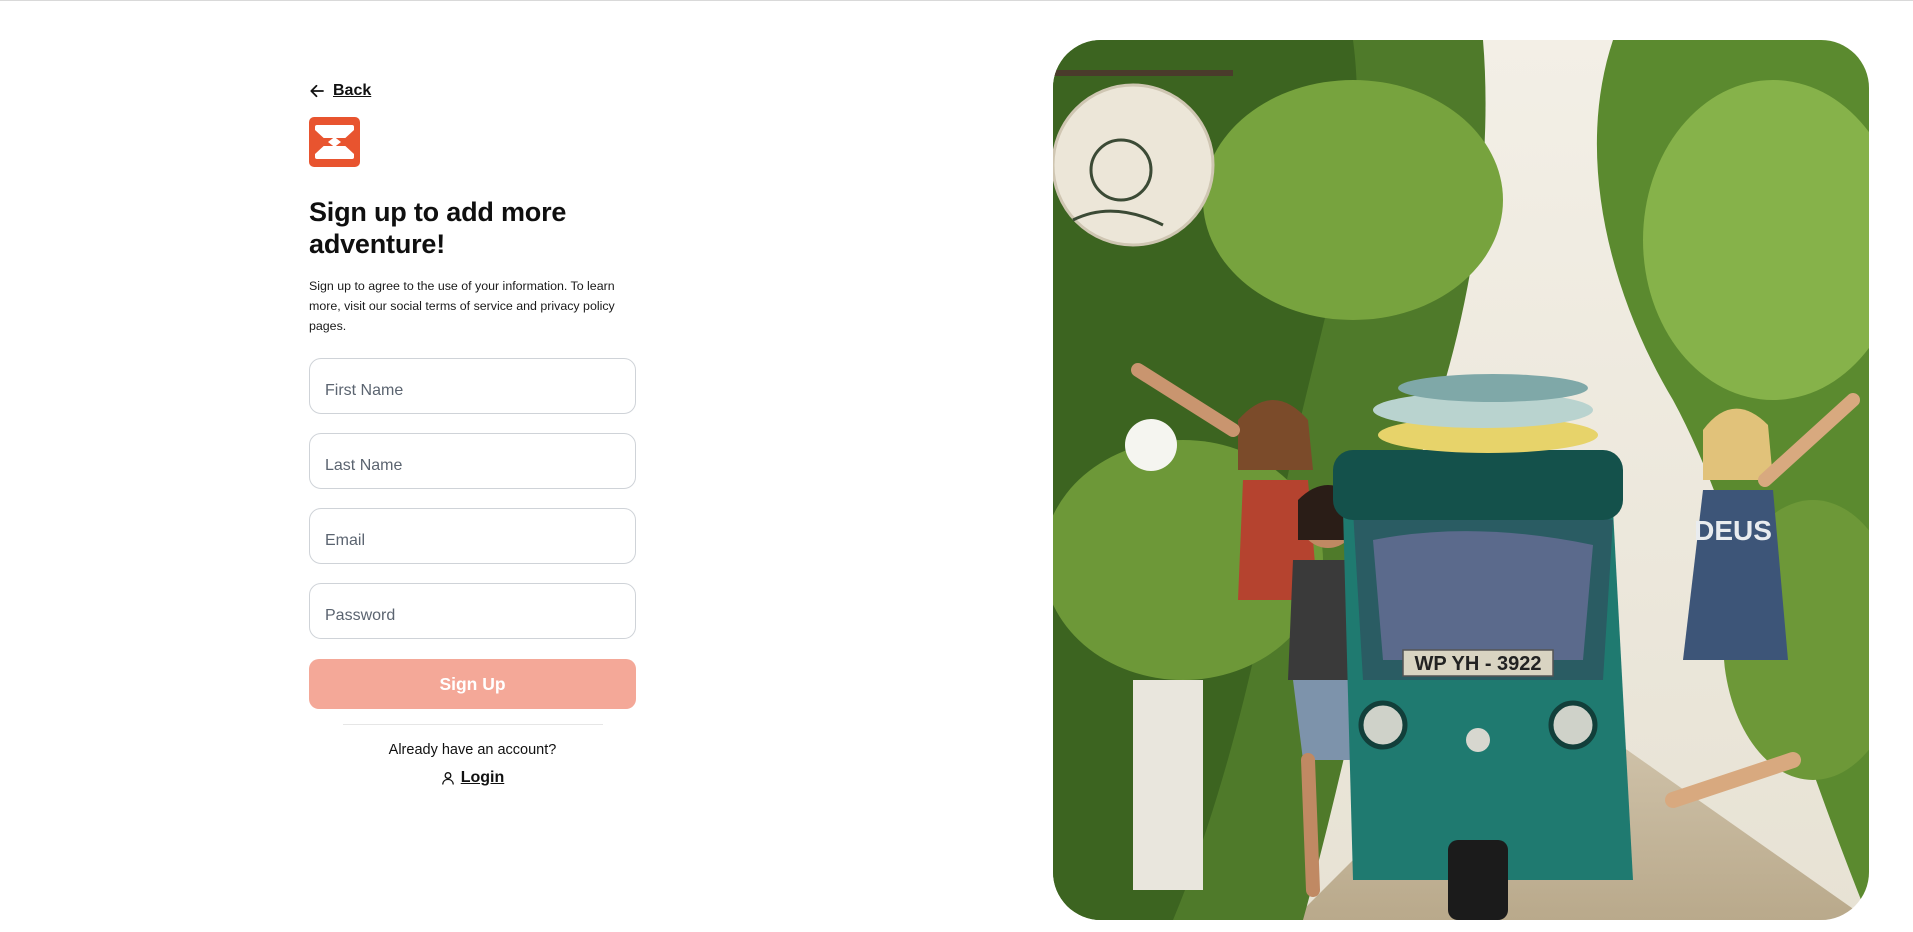  What do you see at coordinates (472, 466) in the screenshot?
I see `last-name-input` at bounding box center [472, 466].